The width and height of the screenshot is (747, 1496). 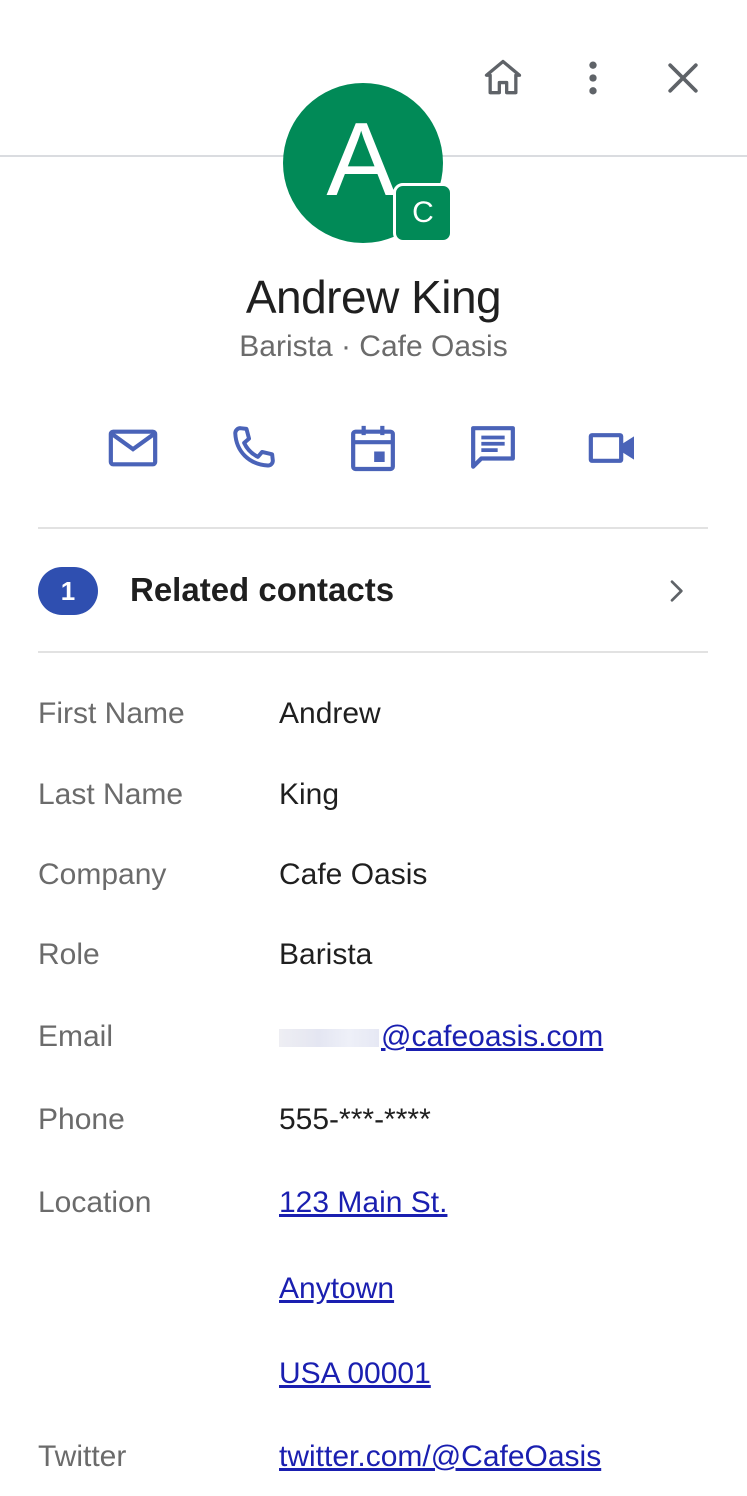 I want to click on detail-row-location: Location 123 Main St., so click(x=388, y=1211).